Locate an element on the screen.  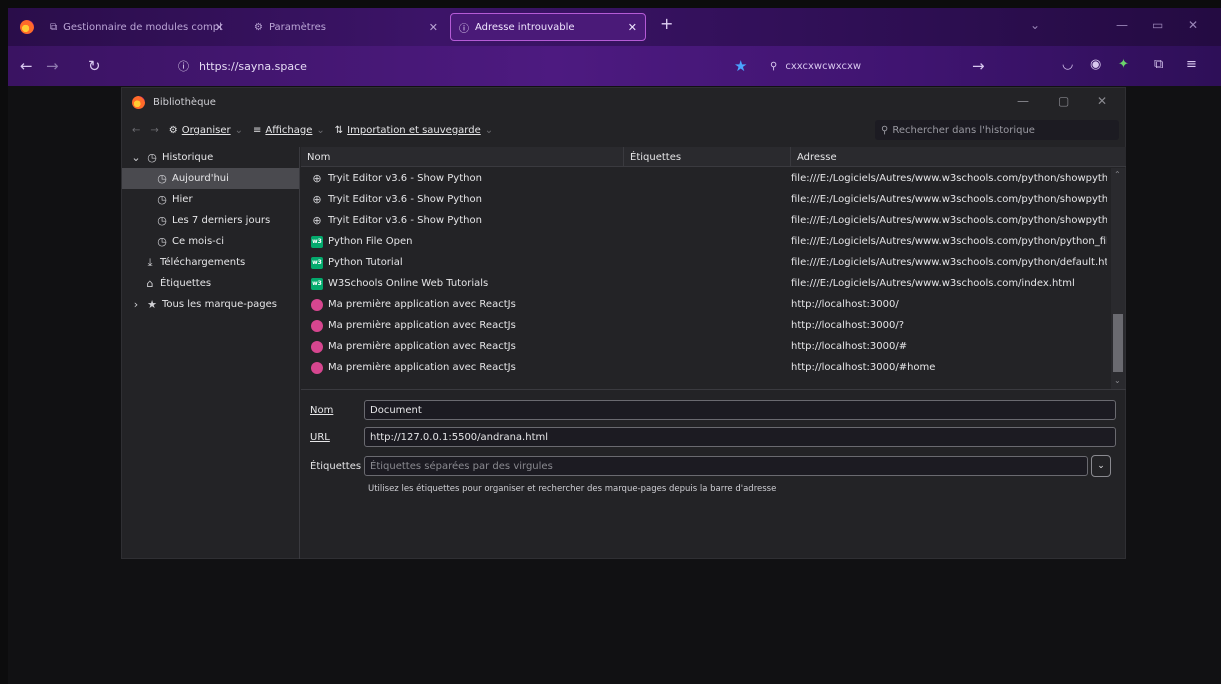
maximize-icon: ▭ is located at coordinates (1157, 25).